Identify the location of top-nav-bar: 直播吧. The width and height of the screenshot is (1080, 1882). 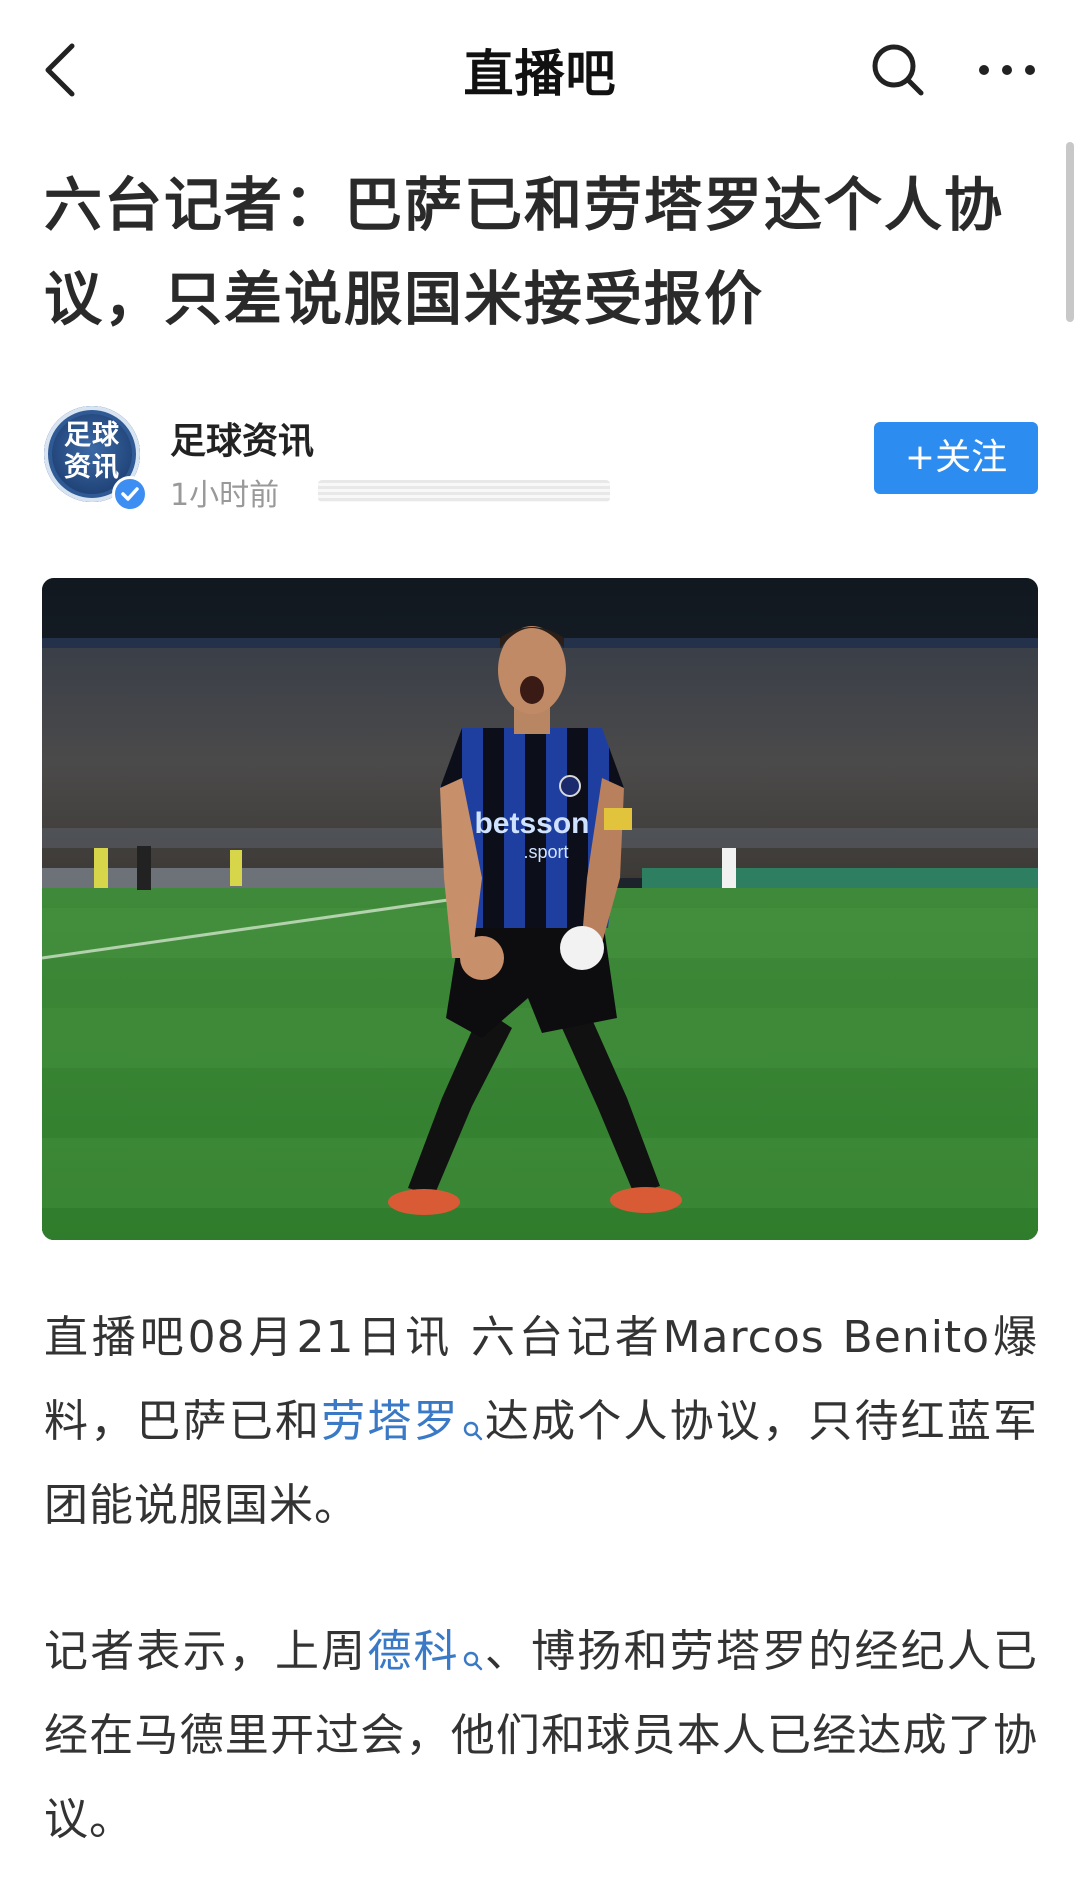
(540, 70).